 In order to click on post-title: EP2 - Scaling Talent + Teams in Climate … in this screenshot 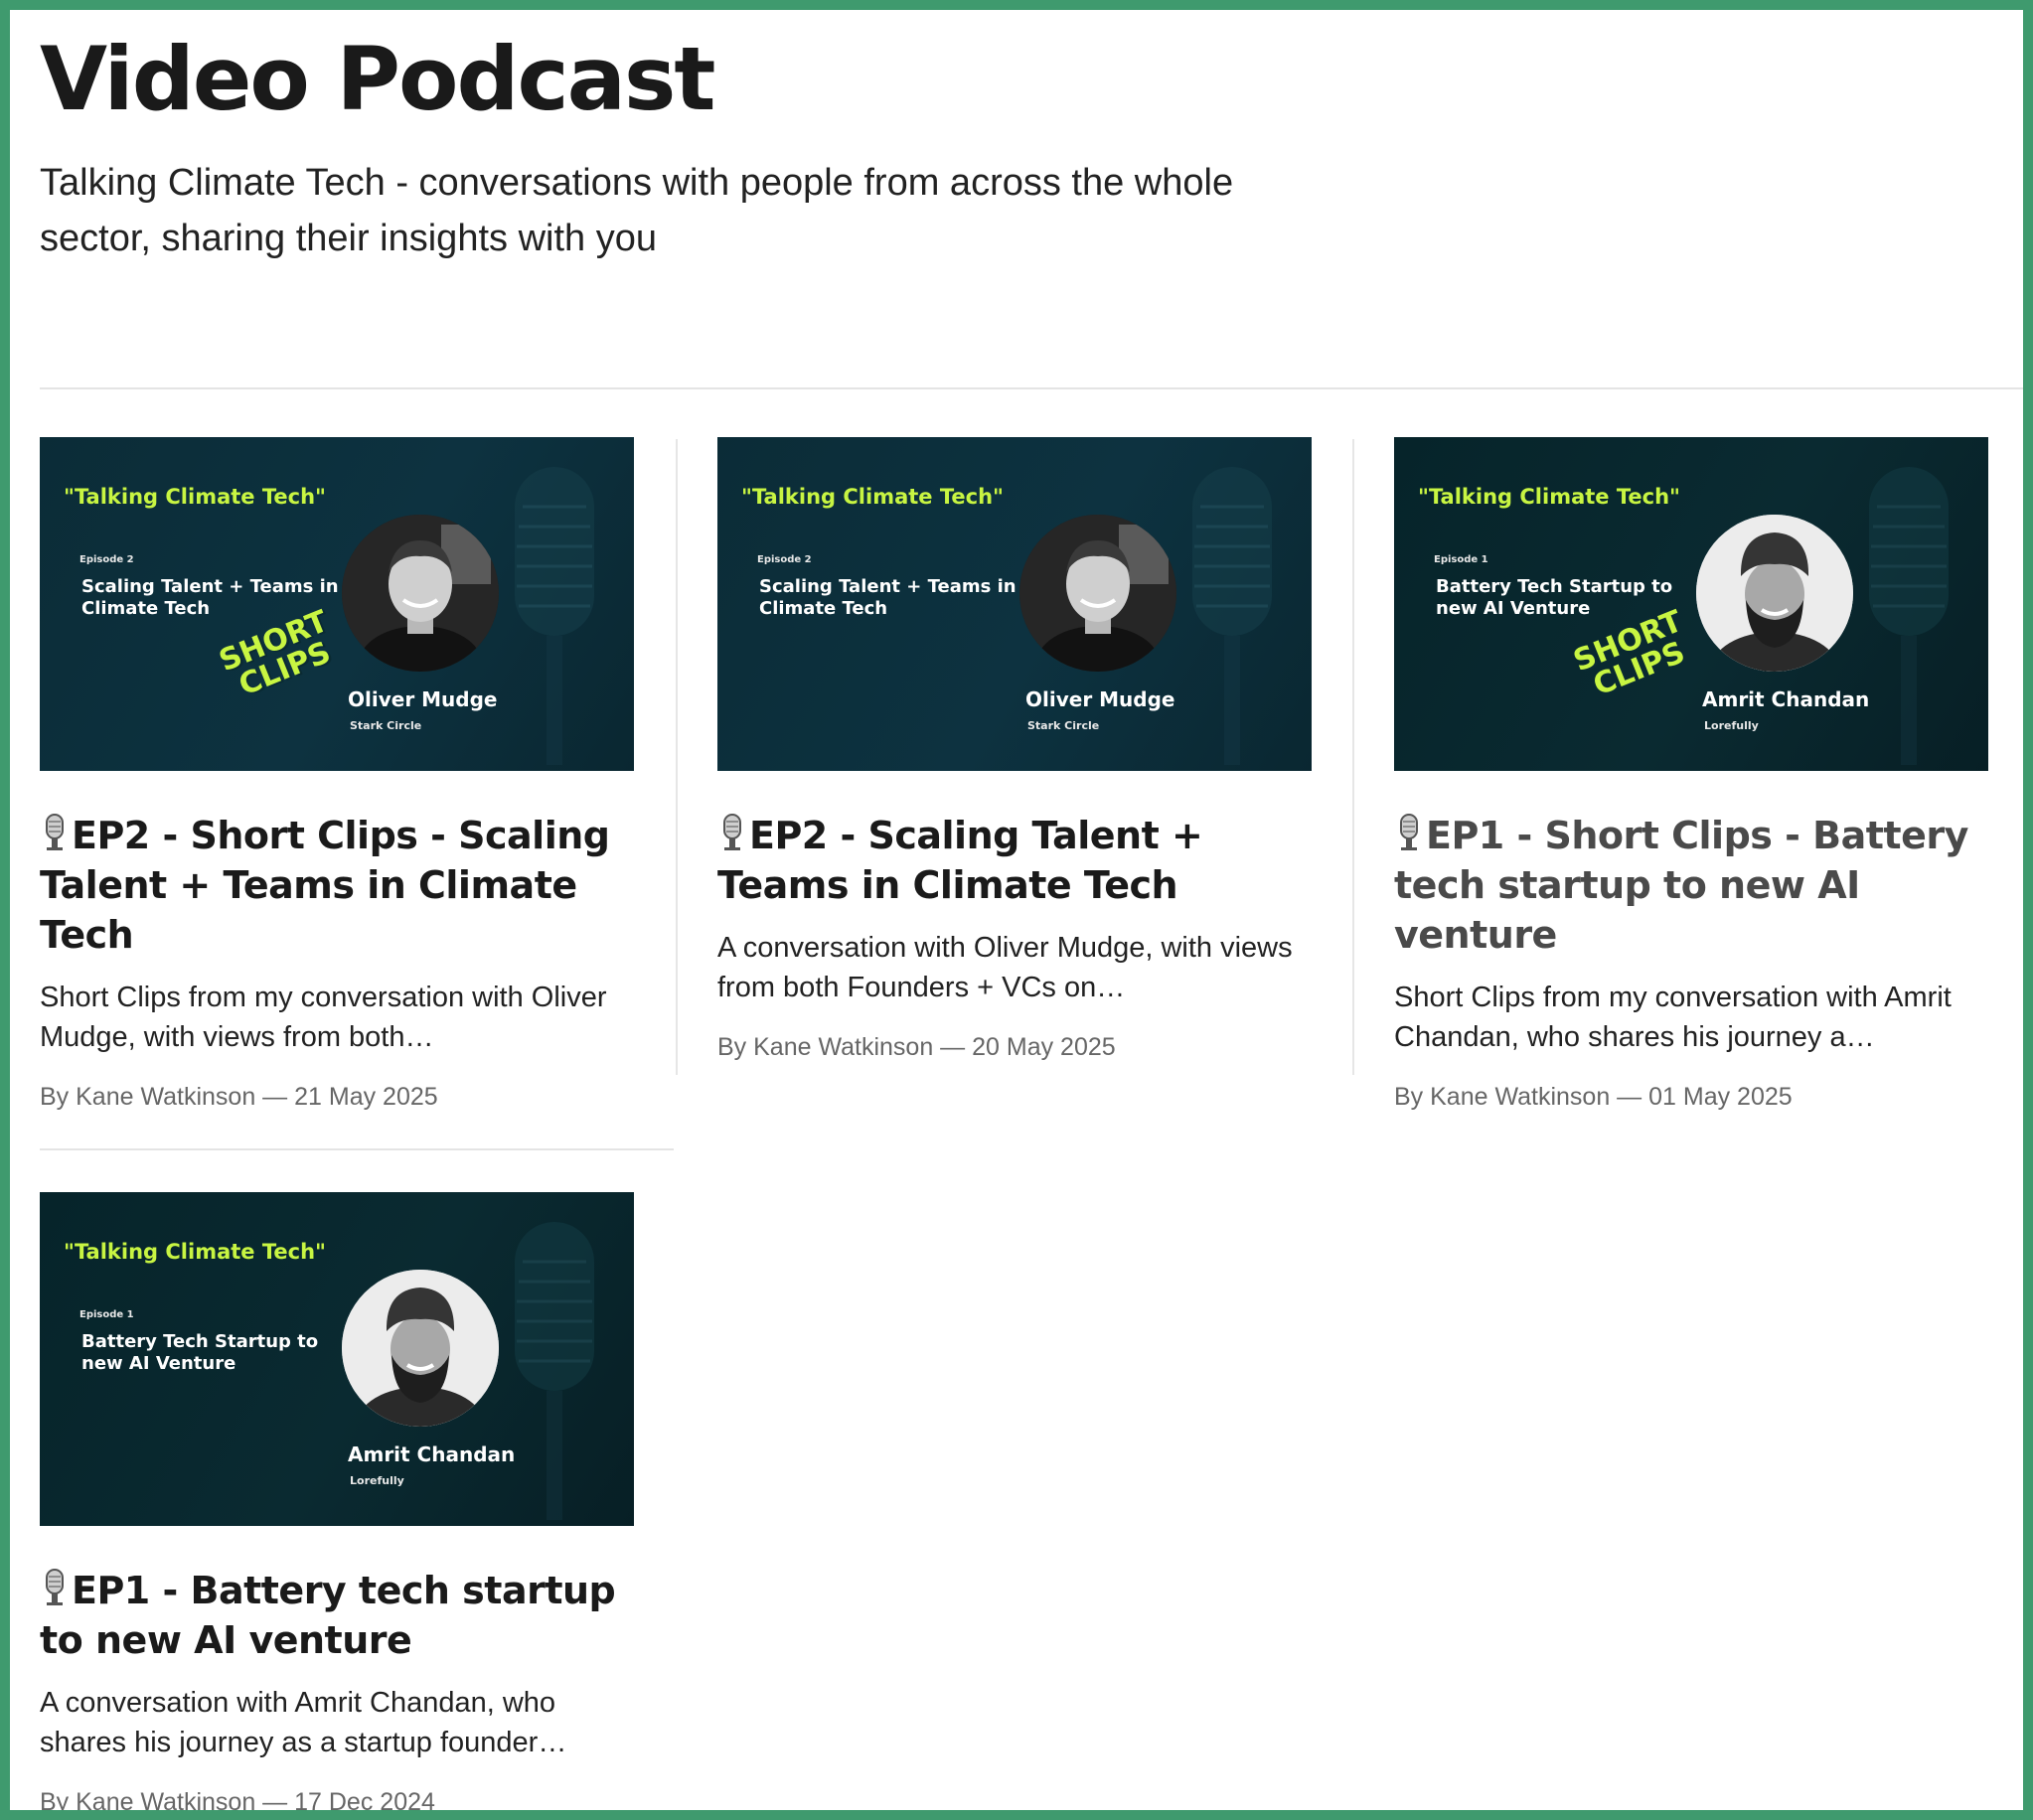, I will do `click(1015, 860)`.